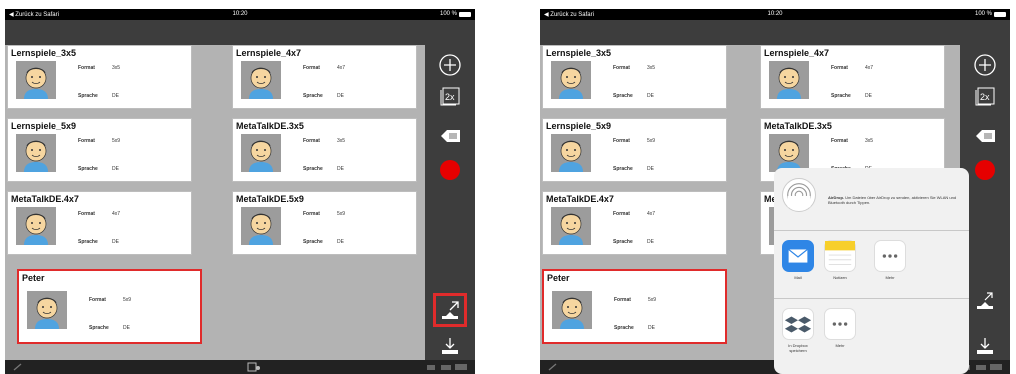 The width and height of the screenshot is (1016, 374). Describe the element at coordinates (558, 278) in the screenshot. I see `card-title: Peter` at that location.